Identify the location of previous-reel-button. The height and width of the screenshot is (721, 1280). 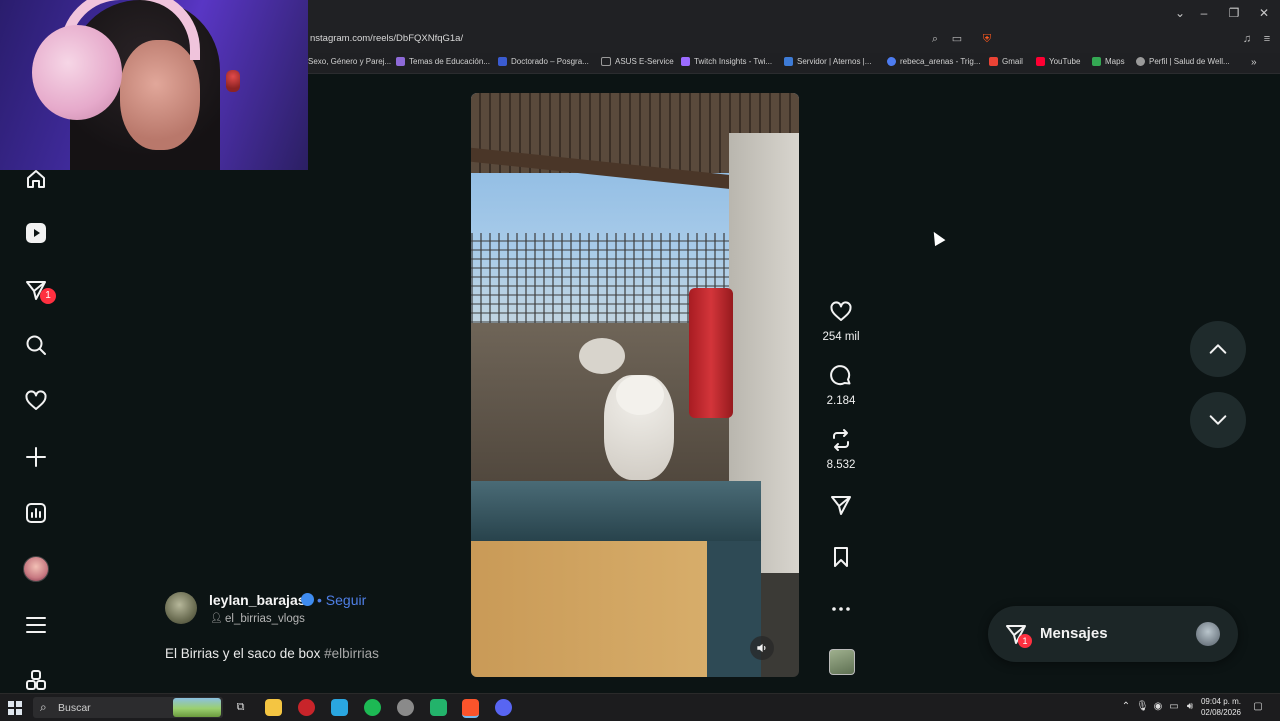
(1218, 349).